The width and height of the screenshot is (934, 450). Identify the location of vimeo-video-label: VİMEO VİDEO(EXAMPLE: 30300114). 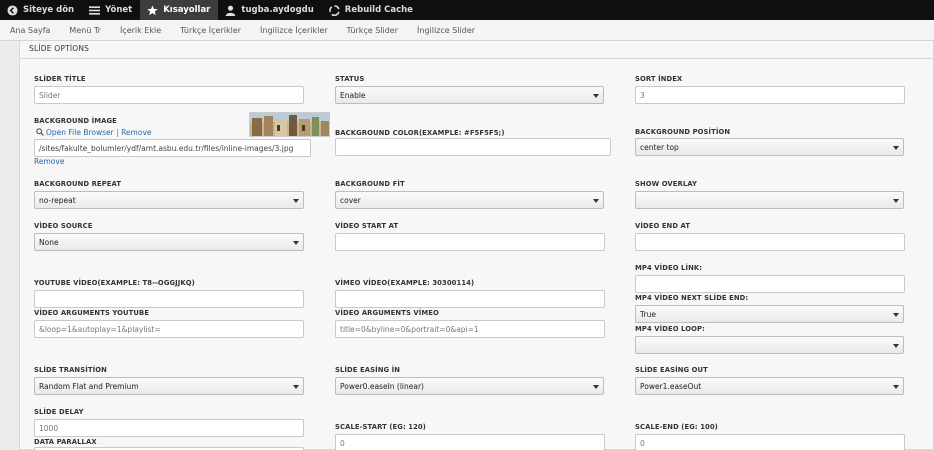
(405, 283).